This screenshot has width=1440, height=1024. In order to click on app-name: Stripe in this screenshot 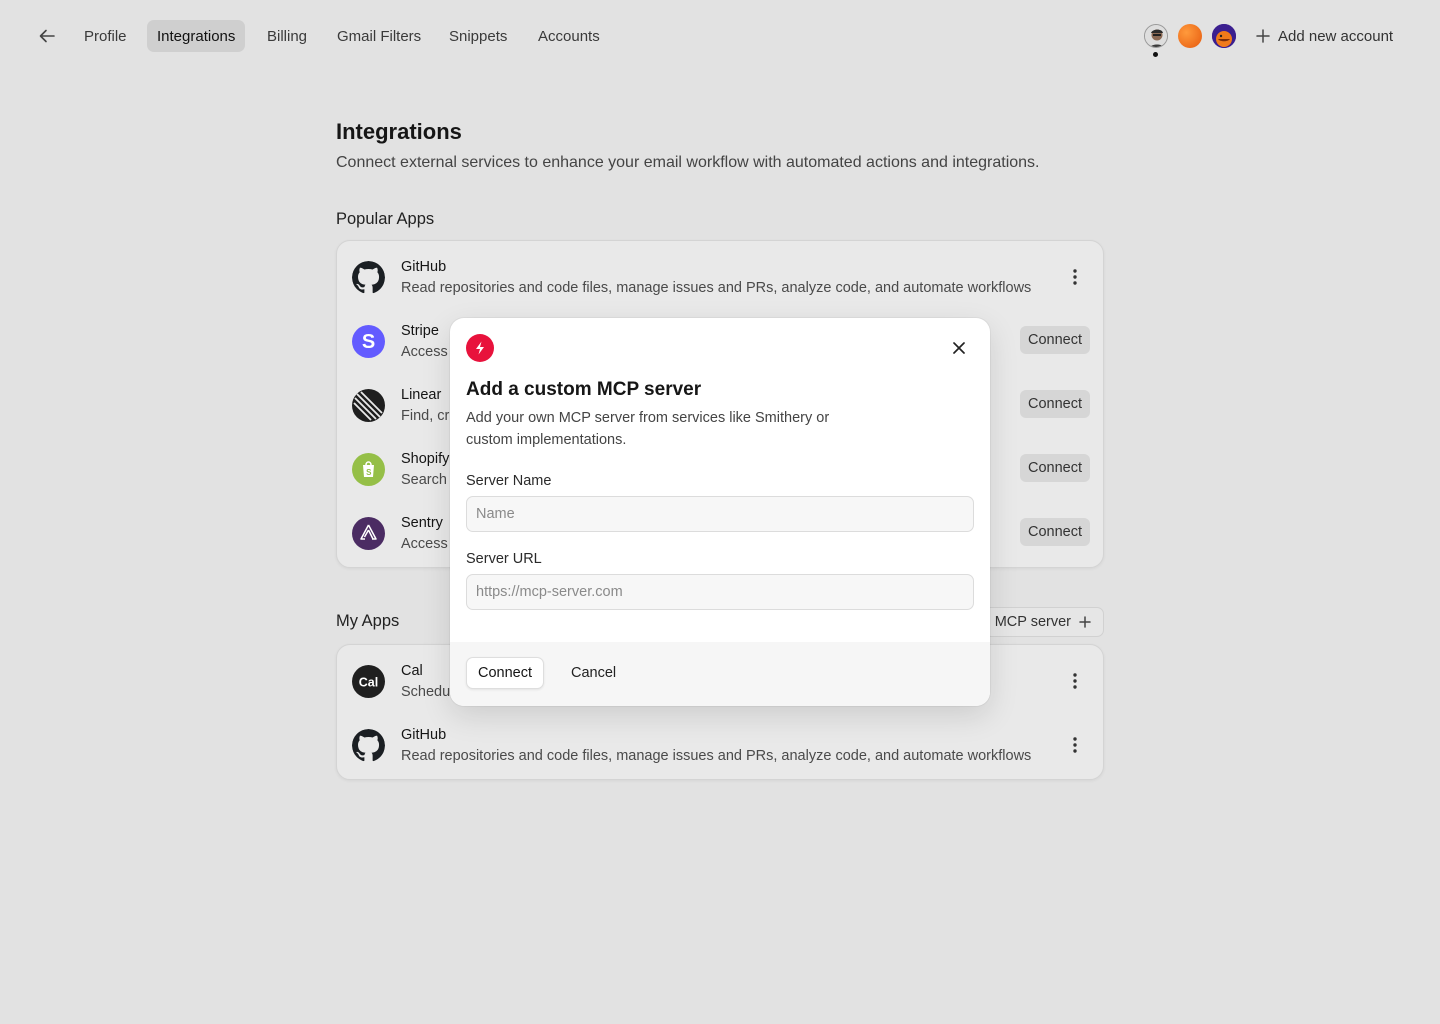, I will do `click(420, 331)`.